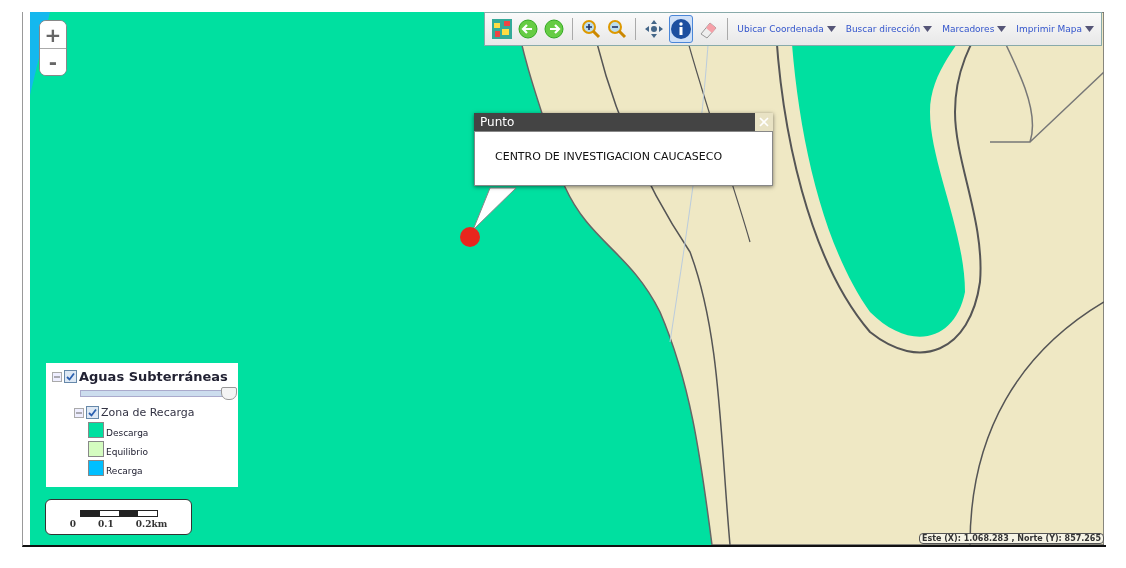  I want to click on zoom-out-button: -, so click(53, 61).